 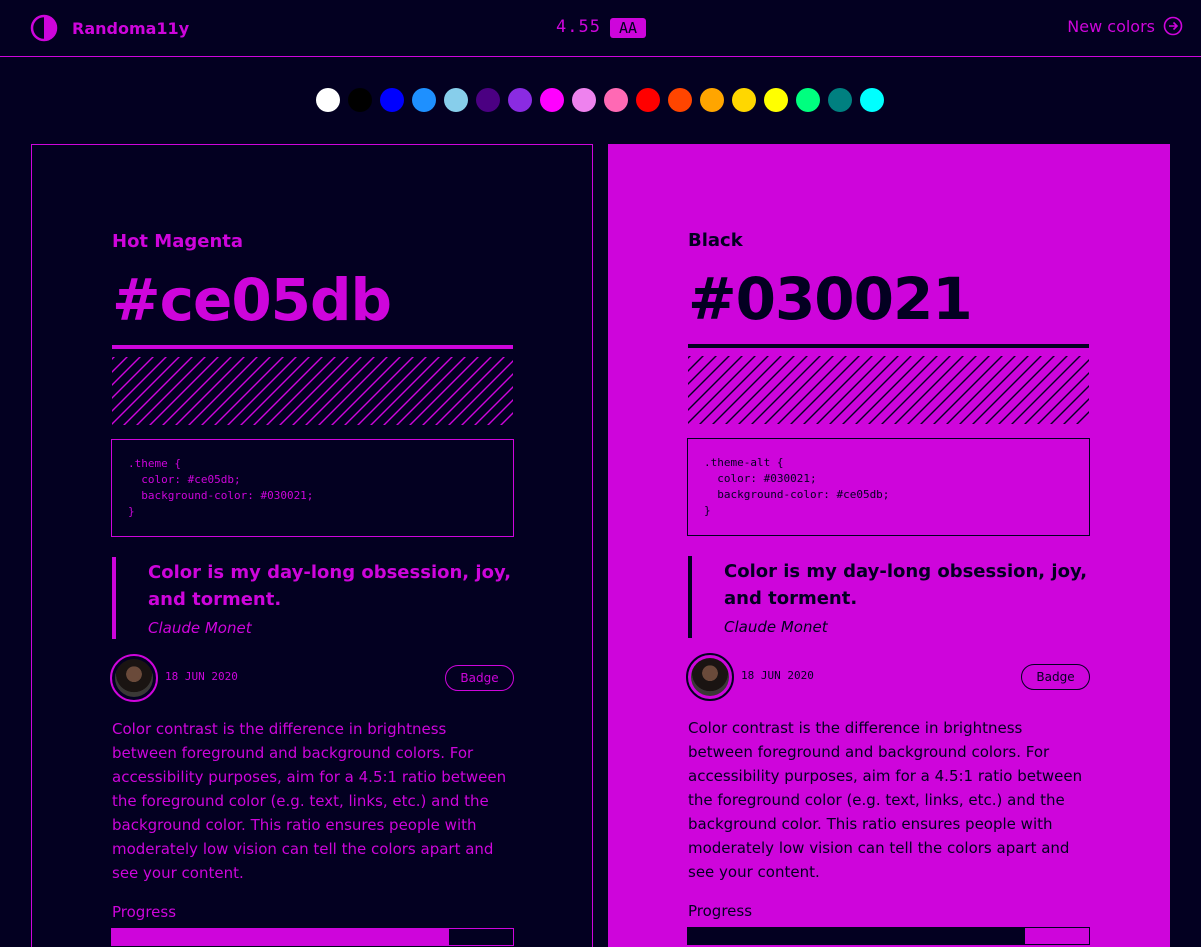 I want to click on arrow-right-circle-icon, so click(x=1173, y=26).